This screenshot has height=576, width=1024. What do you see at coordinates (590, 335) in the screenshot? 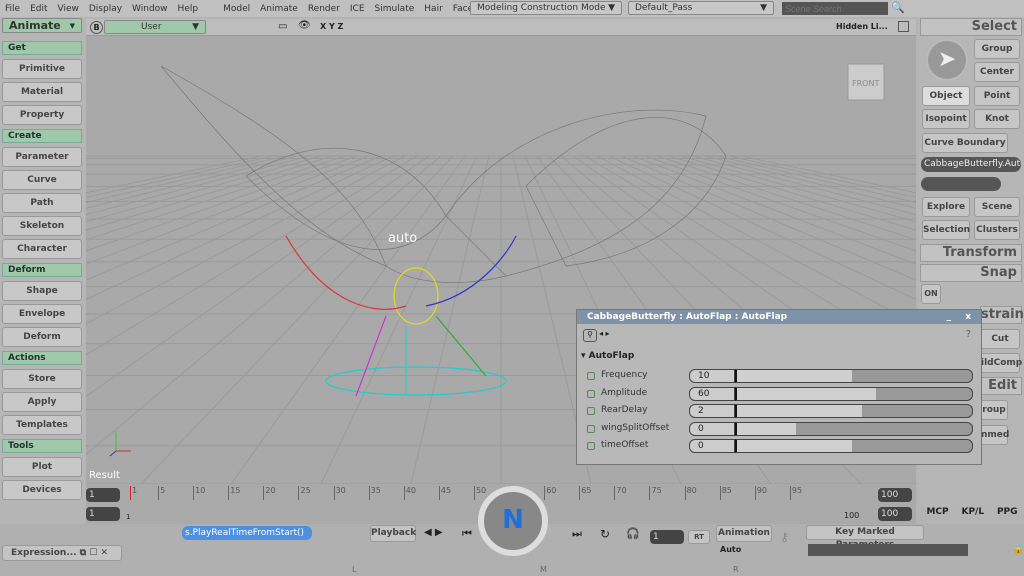
I see `key-icon: ⚲` at bounding box center [590, 335].